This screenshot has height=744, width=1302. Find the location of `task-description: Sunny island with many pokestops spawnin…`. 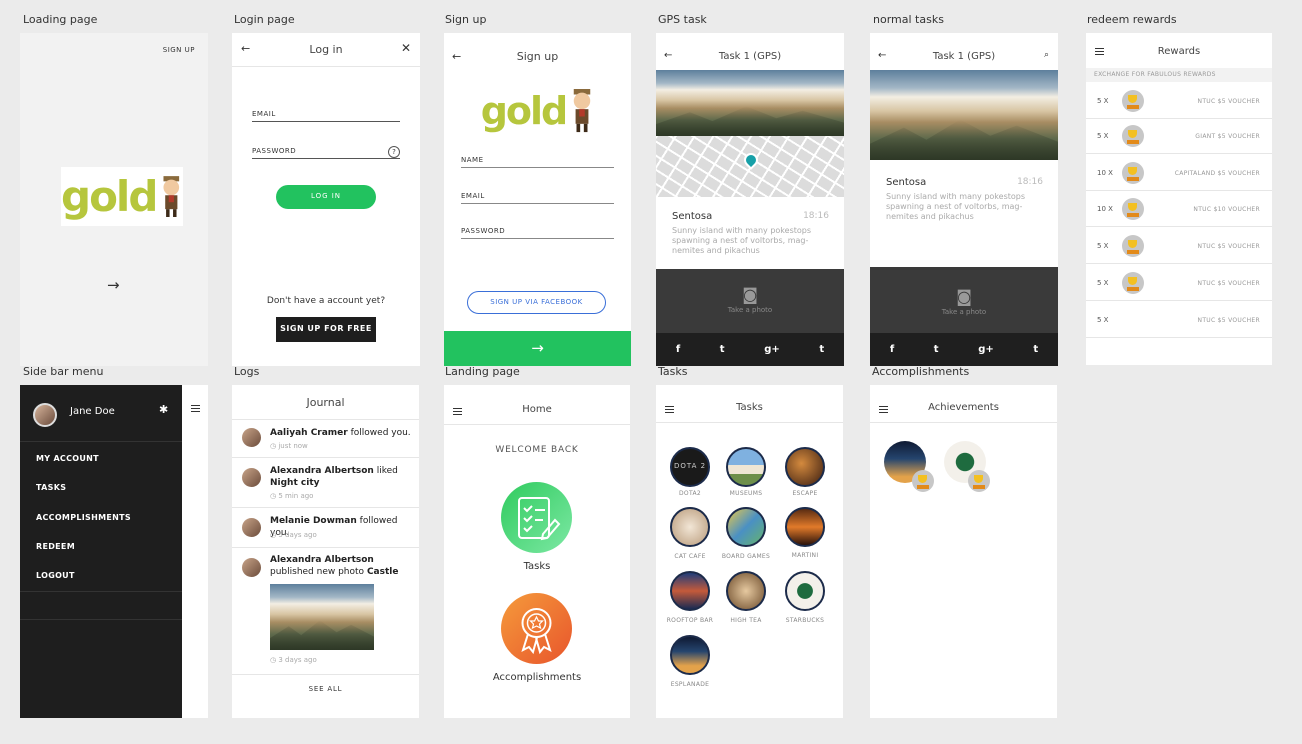

task-description: Sunny island with many pokestops spawnin… is located at coordinates (742, 240).